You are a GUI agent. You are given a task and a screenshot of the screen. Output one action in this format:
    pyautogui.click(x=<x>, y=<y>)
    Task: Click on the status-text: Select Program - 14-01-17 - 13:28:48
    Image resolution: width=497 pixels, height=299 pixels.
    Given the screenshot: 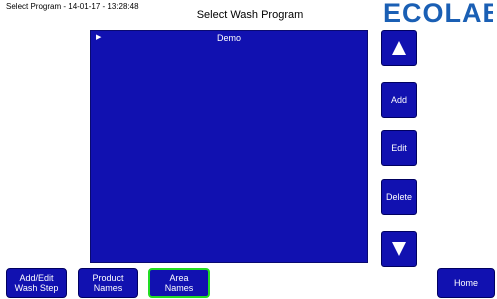 What is the action you would take?
    pyautogui.click(x=72, y=6)
    